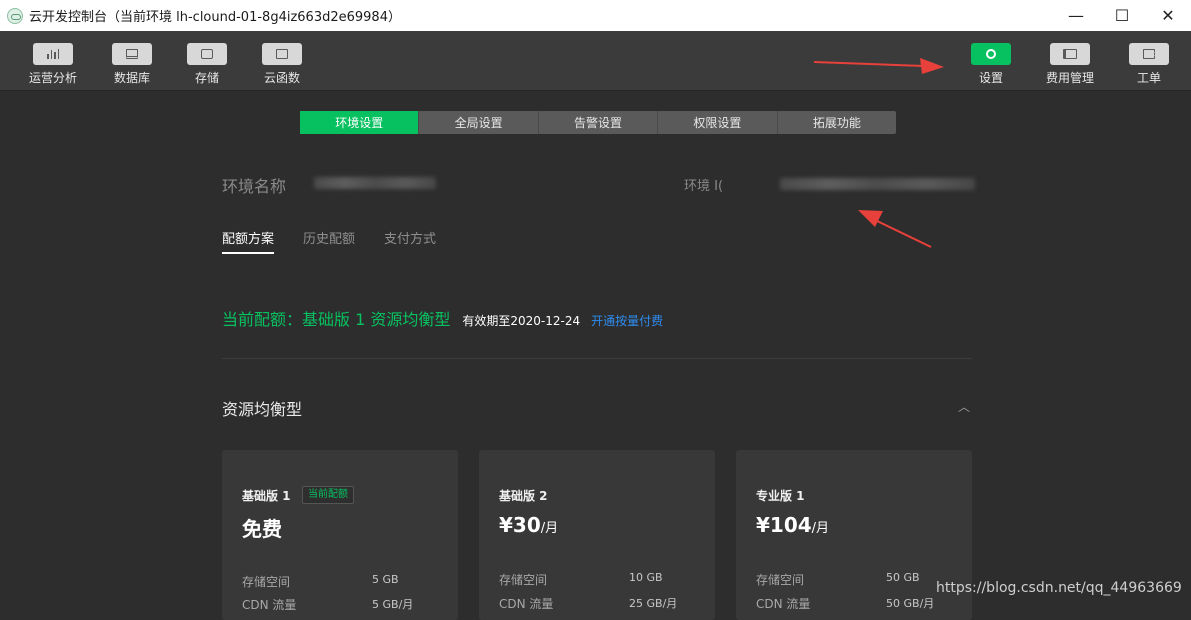 This screenshot has width=1191, height=620. What do you see at coordinates (595, 61) in the screenshot?
I see `main-toolbar: 运营分析 数据库 存储 云函数 设置 费用管理 工单` at bounding box center [595, 61].